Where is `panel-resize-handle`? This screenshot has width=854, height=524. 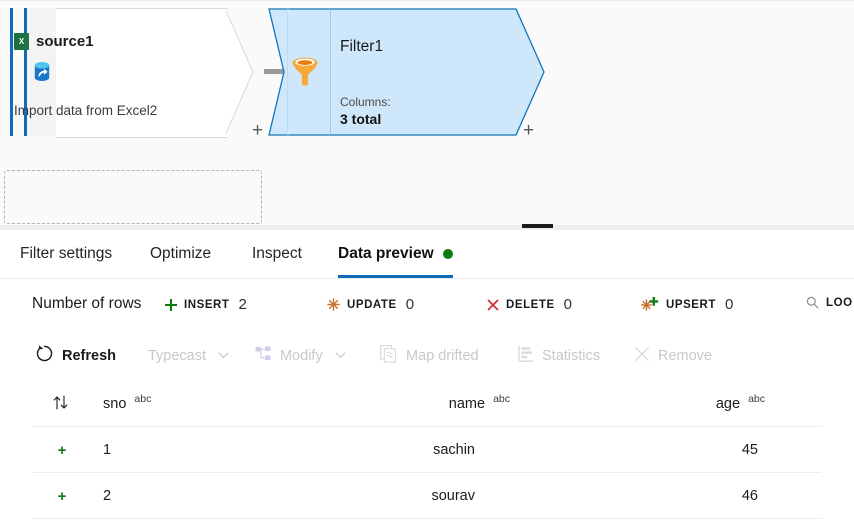
panel-resize-handle is located at coordinates (537, 226).